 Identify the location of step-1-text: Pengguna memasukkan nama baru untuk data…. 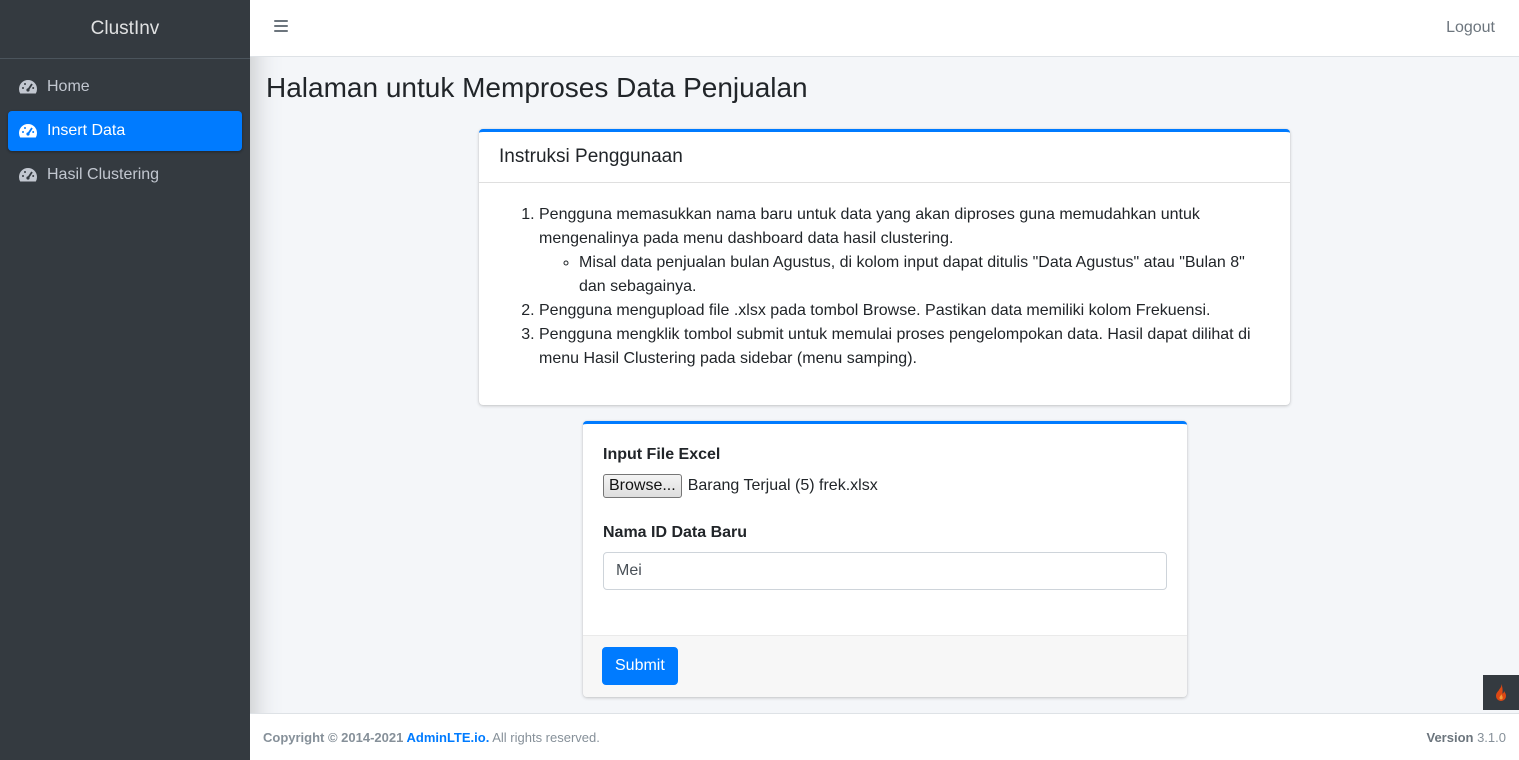
(869, 226).